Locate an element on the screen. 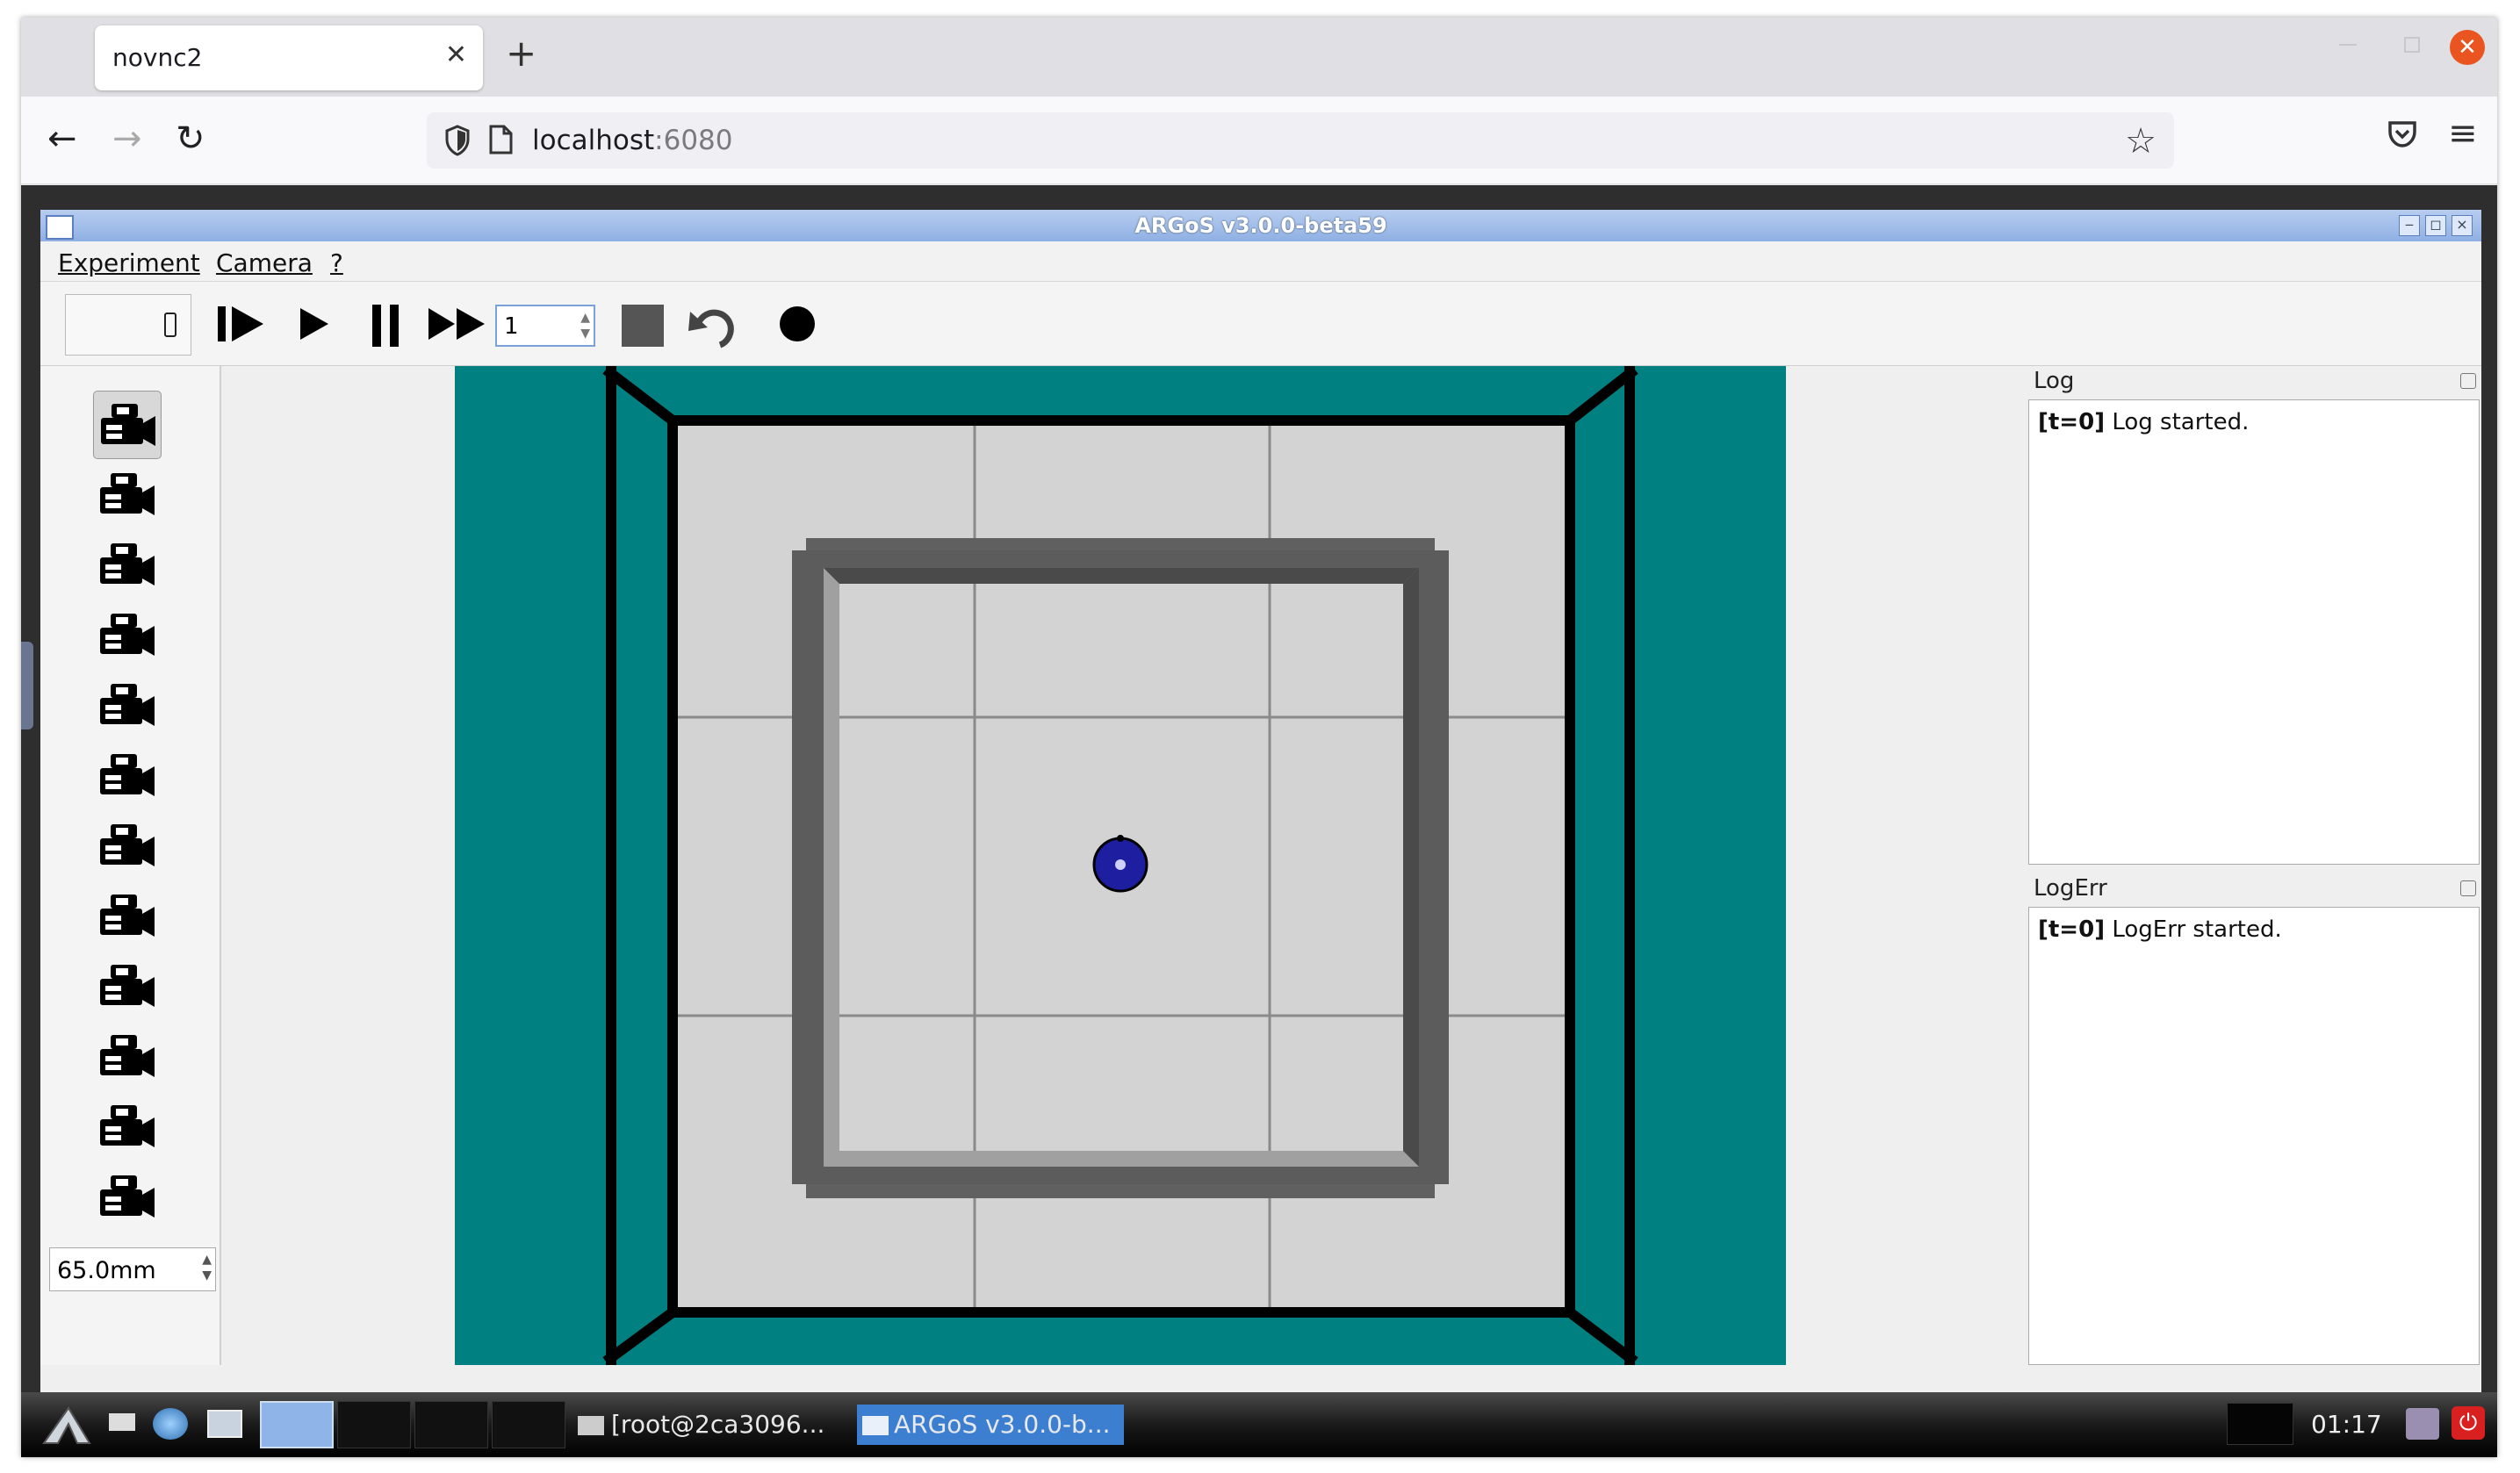 Image resolution: width=2520 pixels, height=1473 pixels. log-float-icon is located at coordinates (2468, 381).